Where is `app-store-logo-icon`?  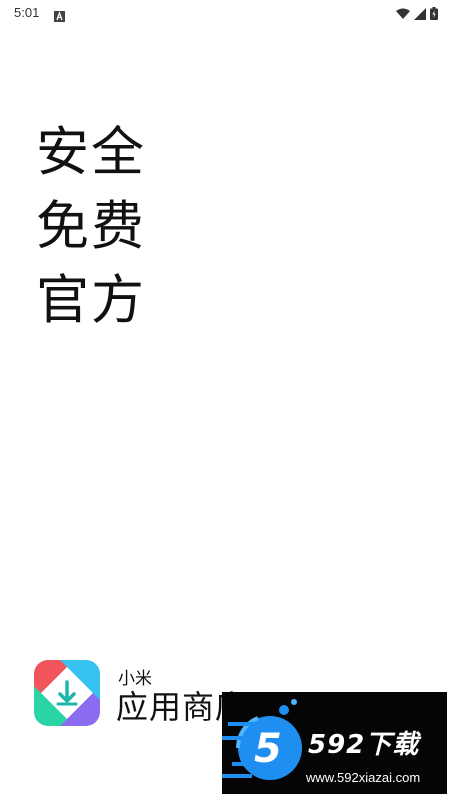
app-store-logo-icon is located at coordinates (67, 693).